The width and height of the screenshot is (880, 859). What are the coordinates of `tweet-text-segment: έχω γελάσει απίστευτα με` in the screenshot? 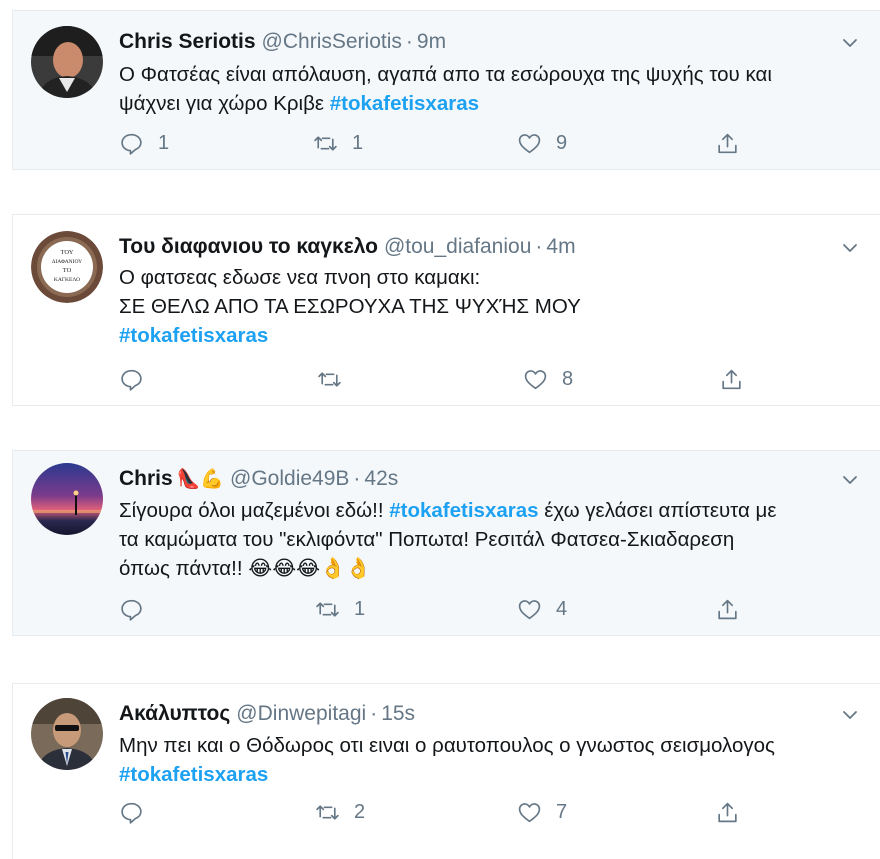 It's located at (660, 510).